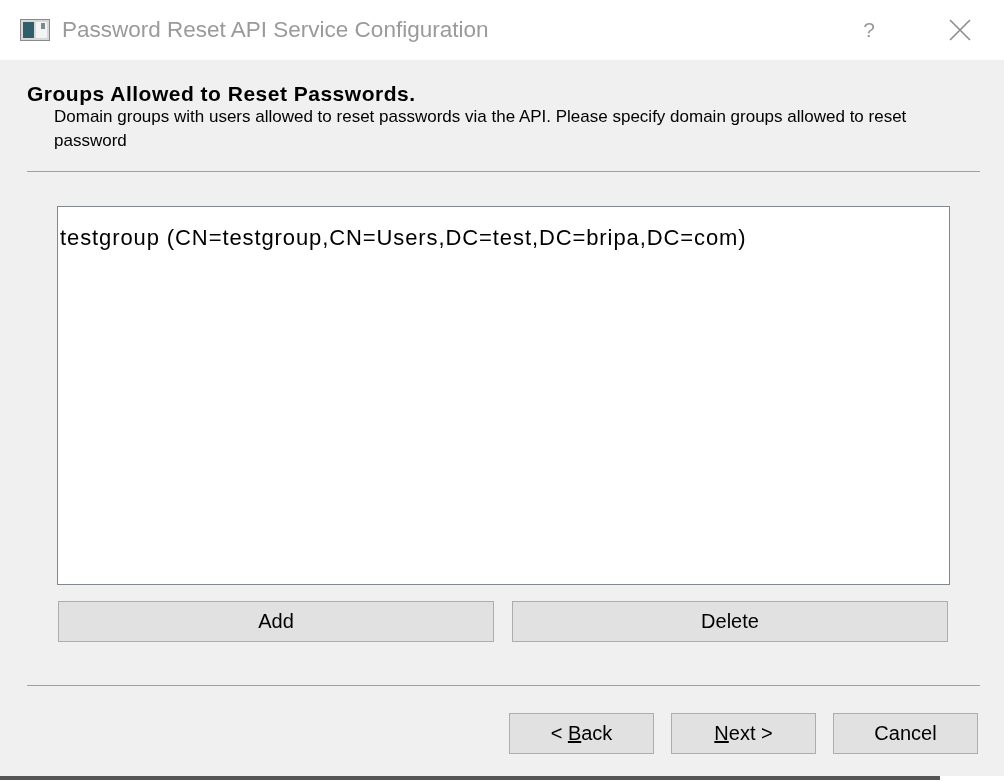 This screenshot has height=782, width=1004. What do you see at coordinates (275, 30) in the screenshot?
I see `window-title: Password Reset API Service Configuration` at bounding box center [275, 30].